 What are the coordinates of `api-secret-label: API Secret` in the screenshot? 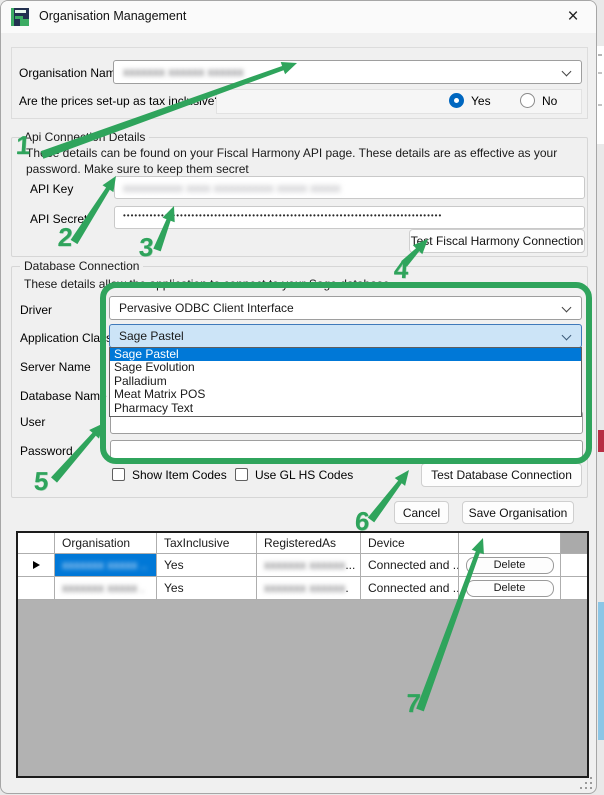 It's located at (59, 219).